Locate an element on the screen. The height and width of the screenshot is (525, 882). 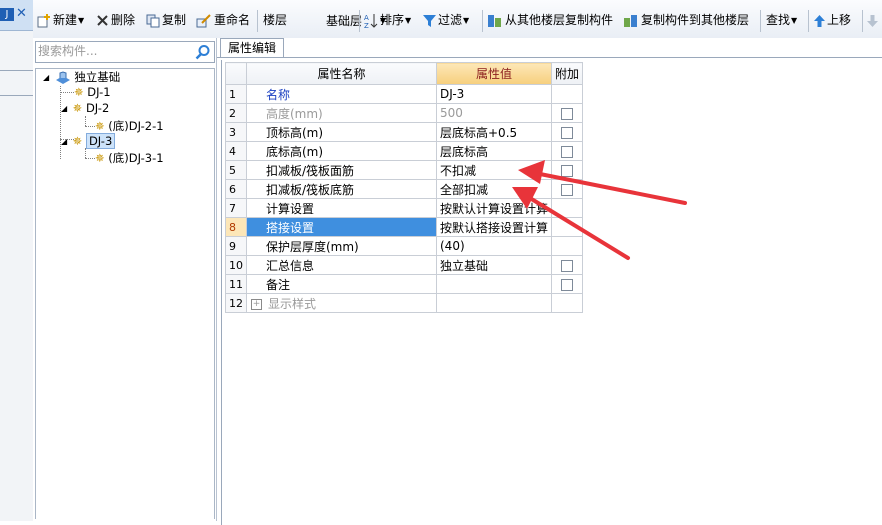
up-arrow-icon is located at coordinates (819, 20).